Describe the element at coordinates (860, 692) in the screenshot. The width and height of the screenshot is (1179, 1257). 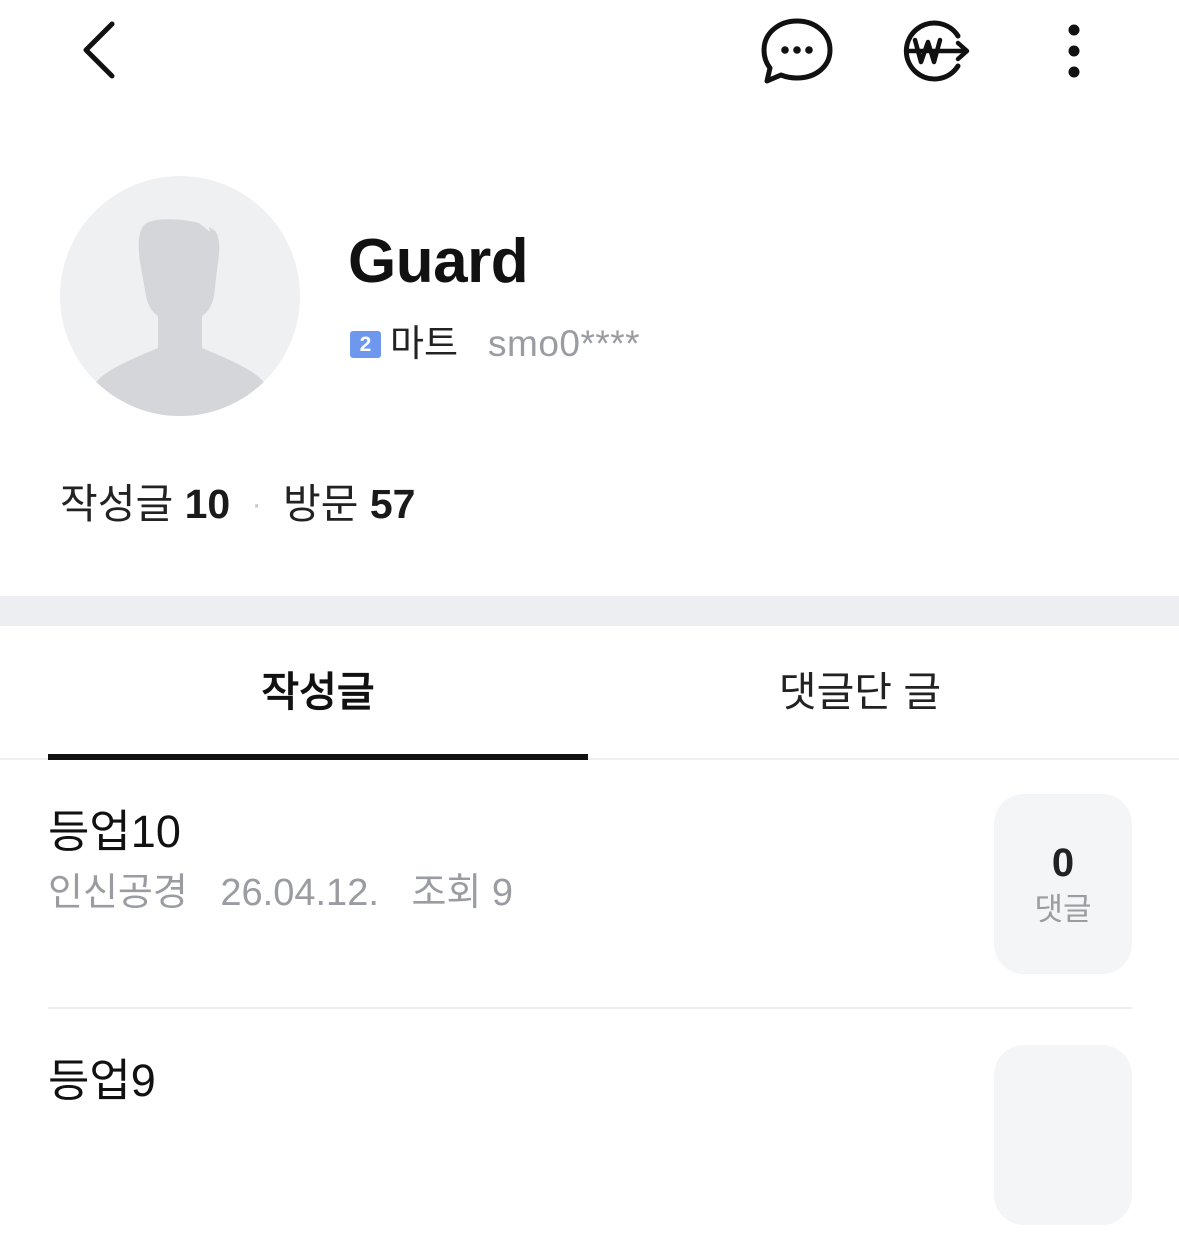
I see `tab-commented-posts: 댓글단 글` at that location.